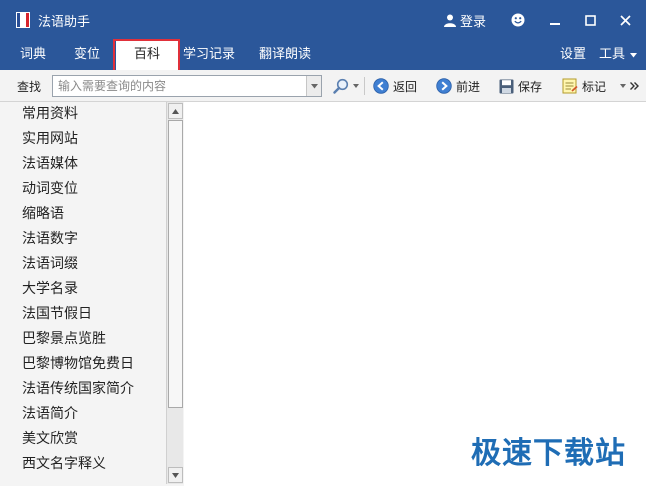 The image size is (646, 486). What do you see at coordinates (87, 55) in the screenshot?
I see `tab-conjugation: 变位` at bounding box center [87, 55].